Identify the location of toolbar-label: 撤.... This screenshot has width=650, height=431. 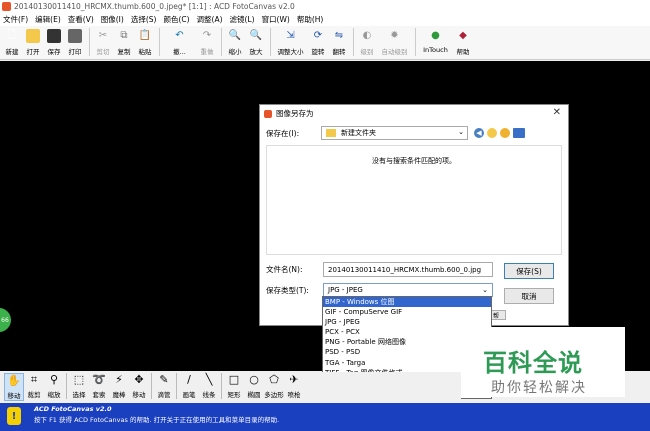
(179, 52).